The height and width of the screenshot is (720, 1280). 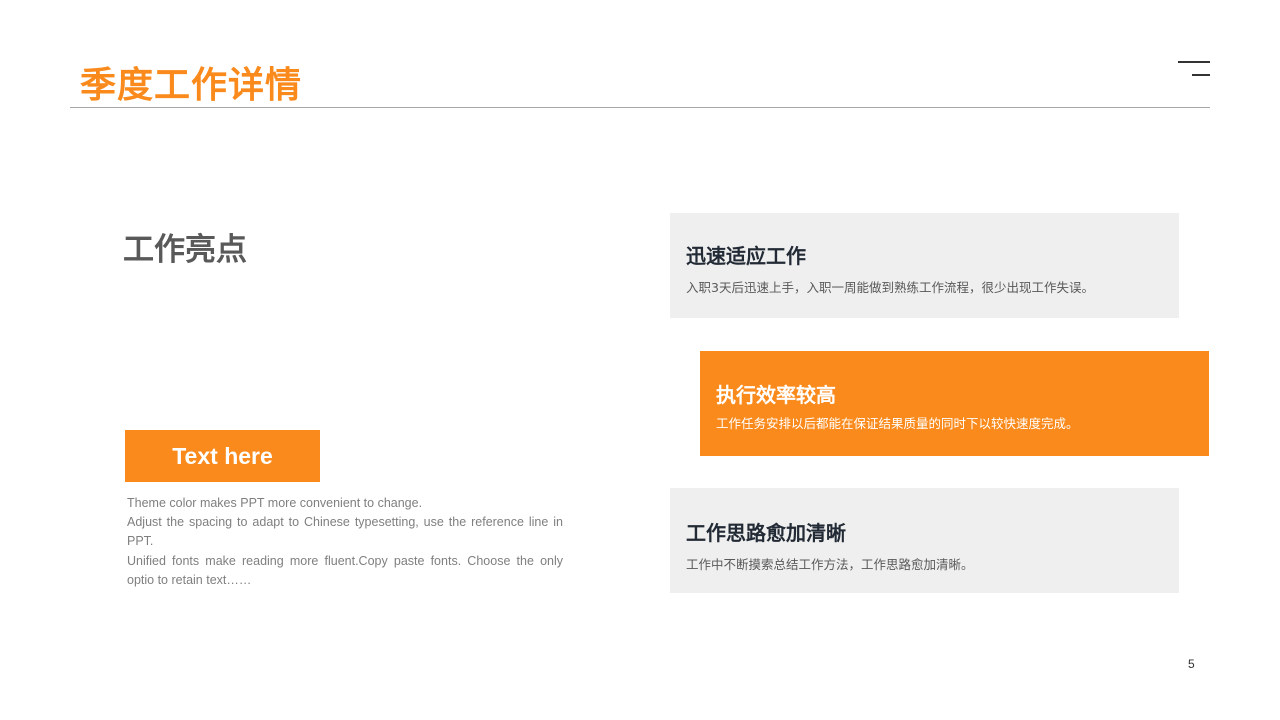 I want to click on menu-icon, so click(x=1194, y=69).